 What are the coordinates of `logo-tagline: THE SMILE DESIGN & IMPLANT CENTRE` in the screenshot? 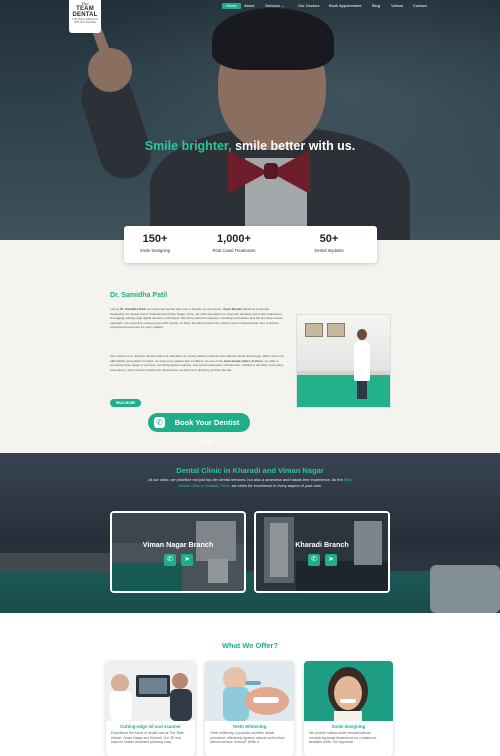 It's located at (85, 21).